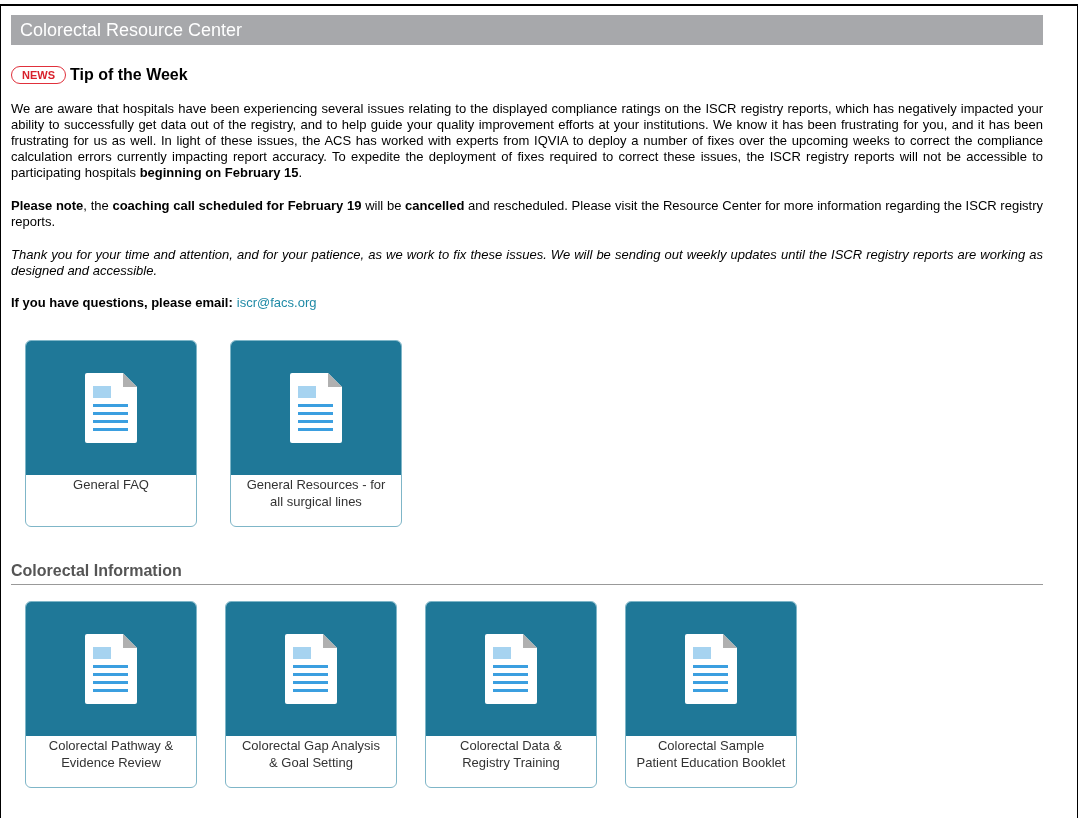 The image size is (1078, 818). Describe the element at coordinates (111, 754) in the screenshot. I see `tile-label: Colorectal Pathway & Evidence Review` at that location.